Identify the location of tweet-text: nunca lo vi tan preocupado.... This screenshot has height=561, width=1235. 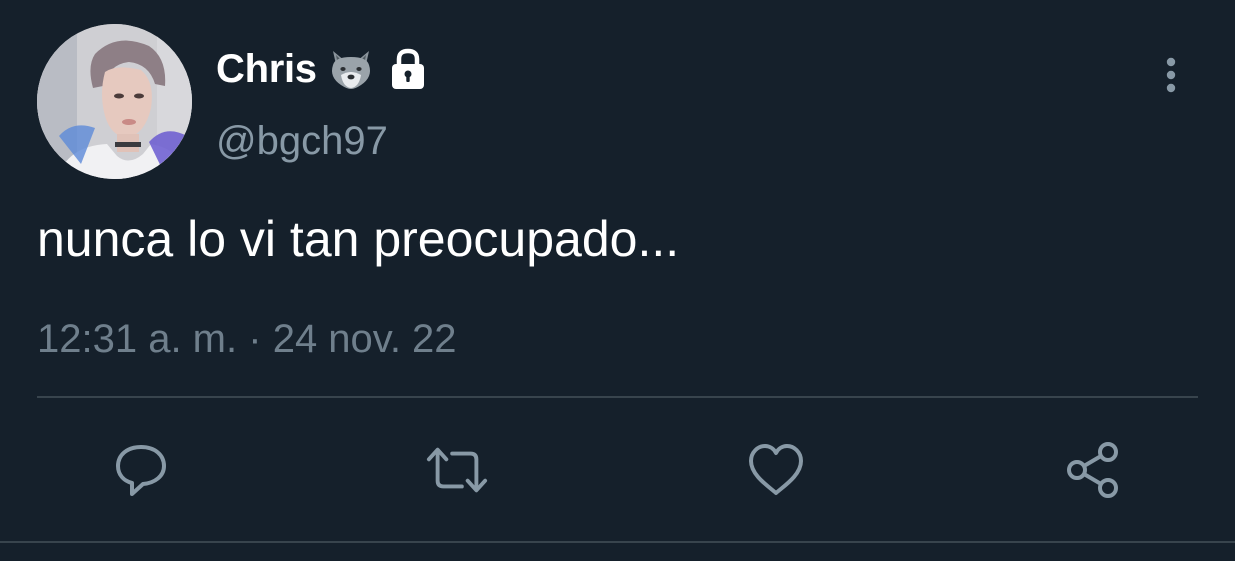
(358, 239).